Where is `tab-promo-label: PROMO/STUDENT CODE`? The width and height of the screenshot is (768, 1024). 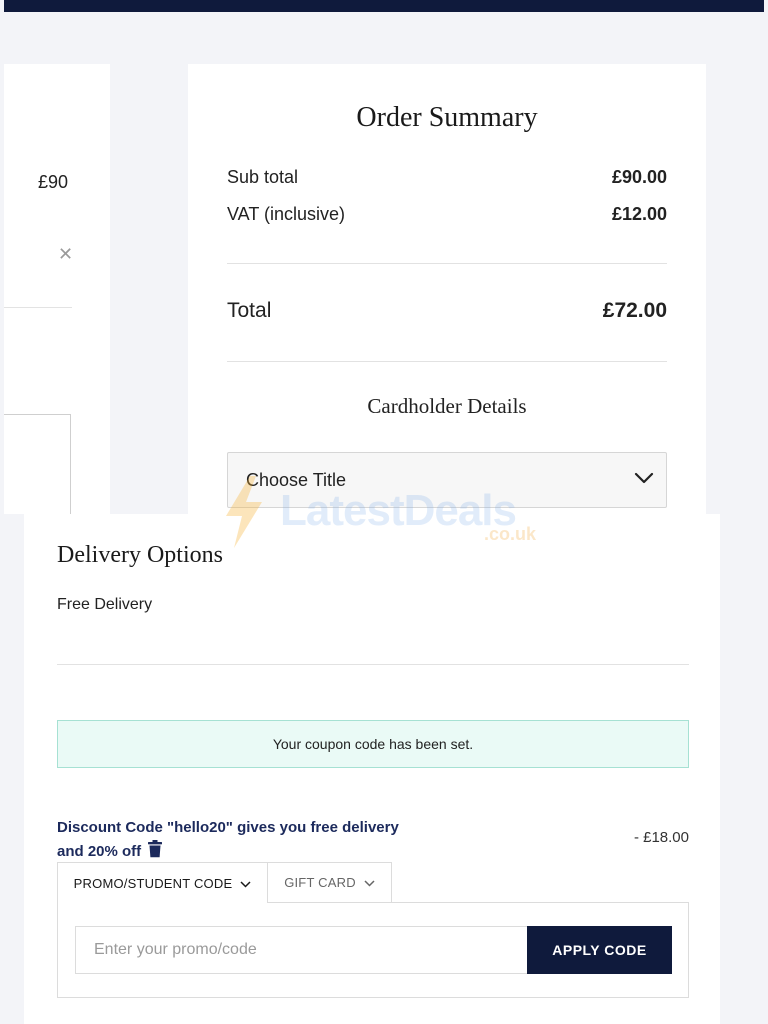 tab-promo-label: PROMO/STUDENT CODE is located at coordinates (153, 883).